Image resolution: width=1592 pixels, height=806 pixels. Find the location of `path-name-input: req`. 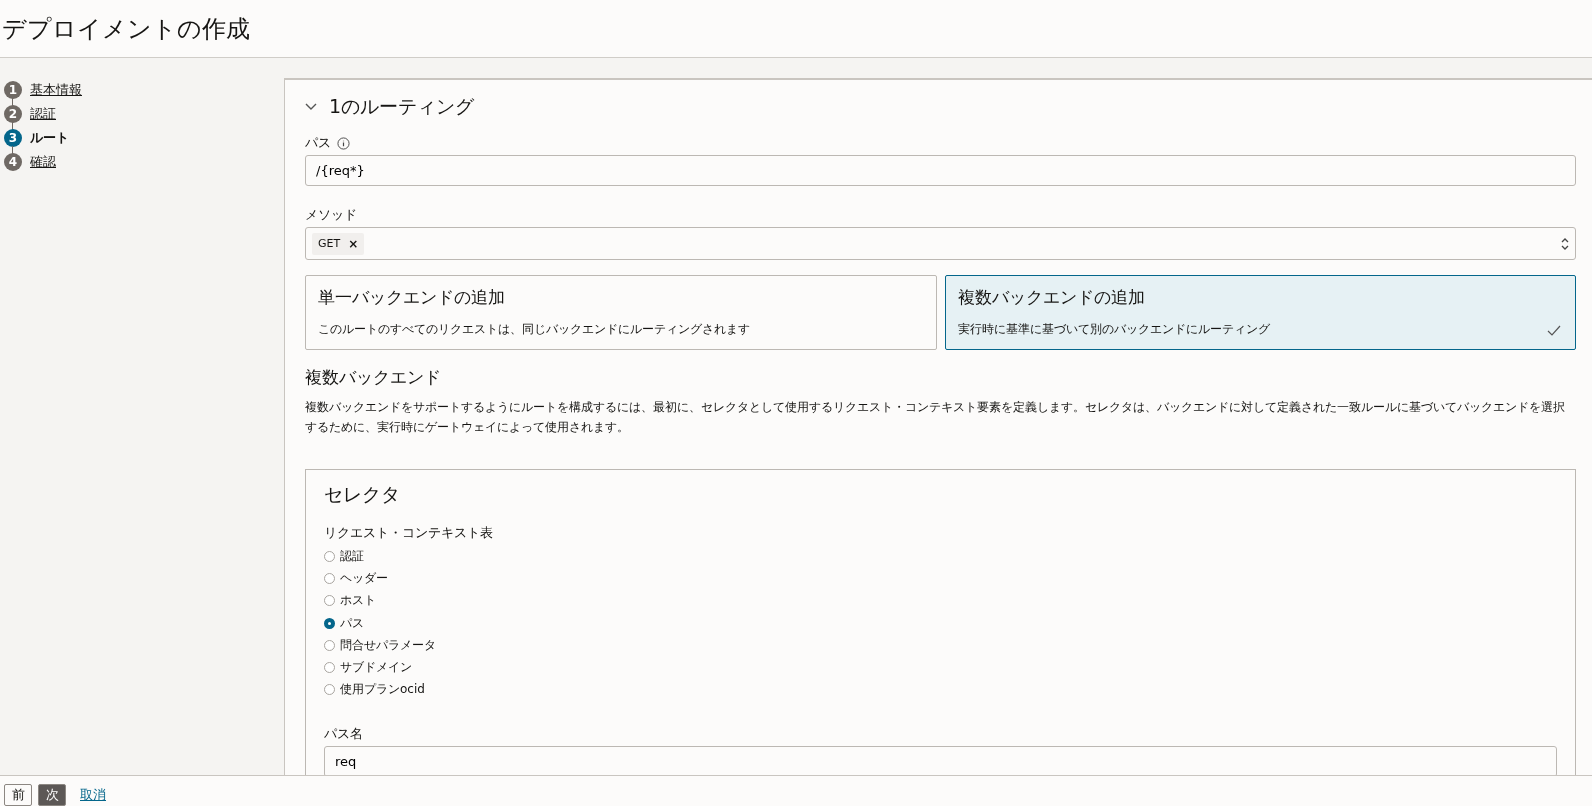

path-name-input: req is located at coordinates (940, 760).